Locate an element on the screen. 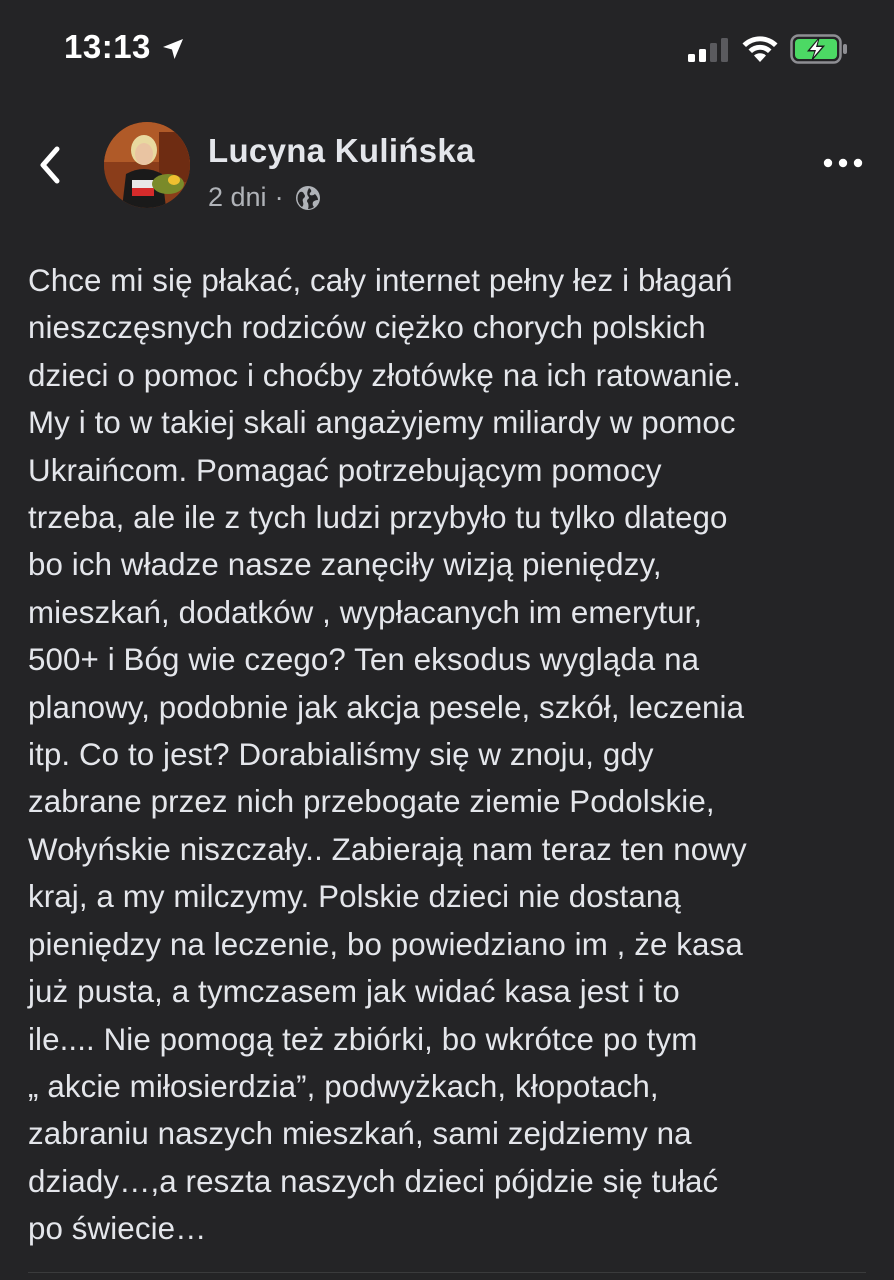 The height and width of the screenshot is (1280, 894). post-meta: 2 dni · is located at coordinates (265, 197).